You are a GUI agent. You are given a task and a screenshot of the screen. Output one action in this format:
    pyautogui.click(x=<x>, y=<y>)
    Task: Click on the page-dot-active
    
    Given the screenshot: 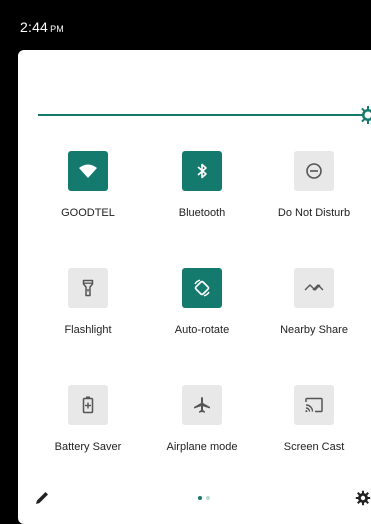 What is the action you would take?
    pyautogui.click(x=200, y=498)
    